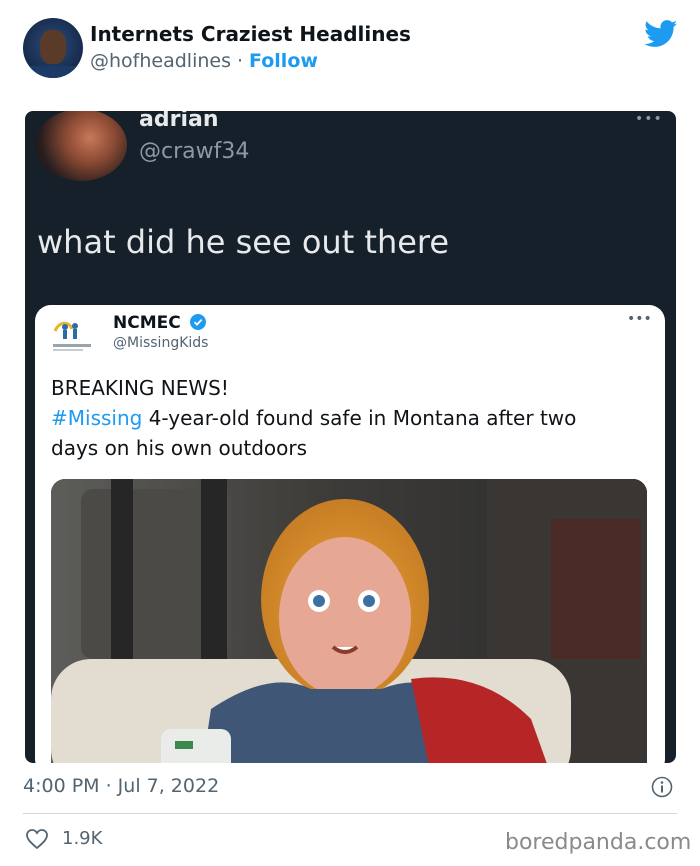  What do you see at coordinates (53, 72) in the screenshot?
I see `avatar-band` at bounding box center [53, 72].